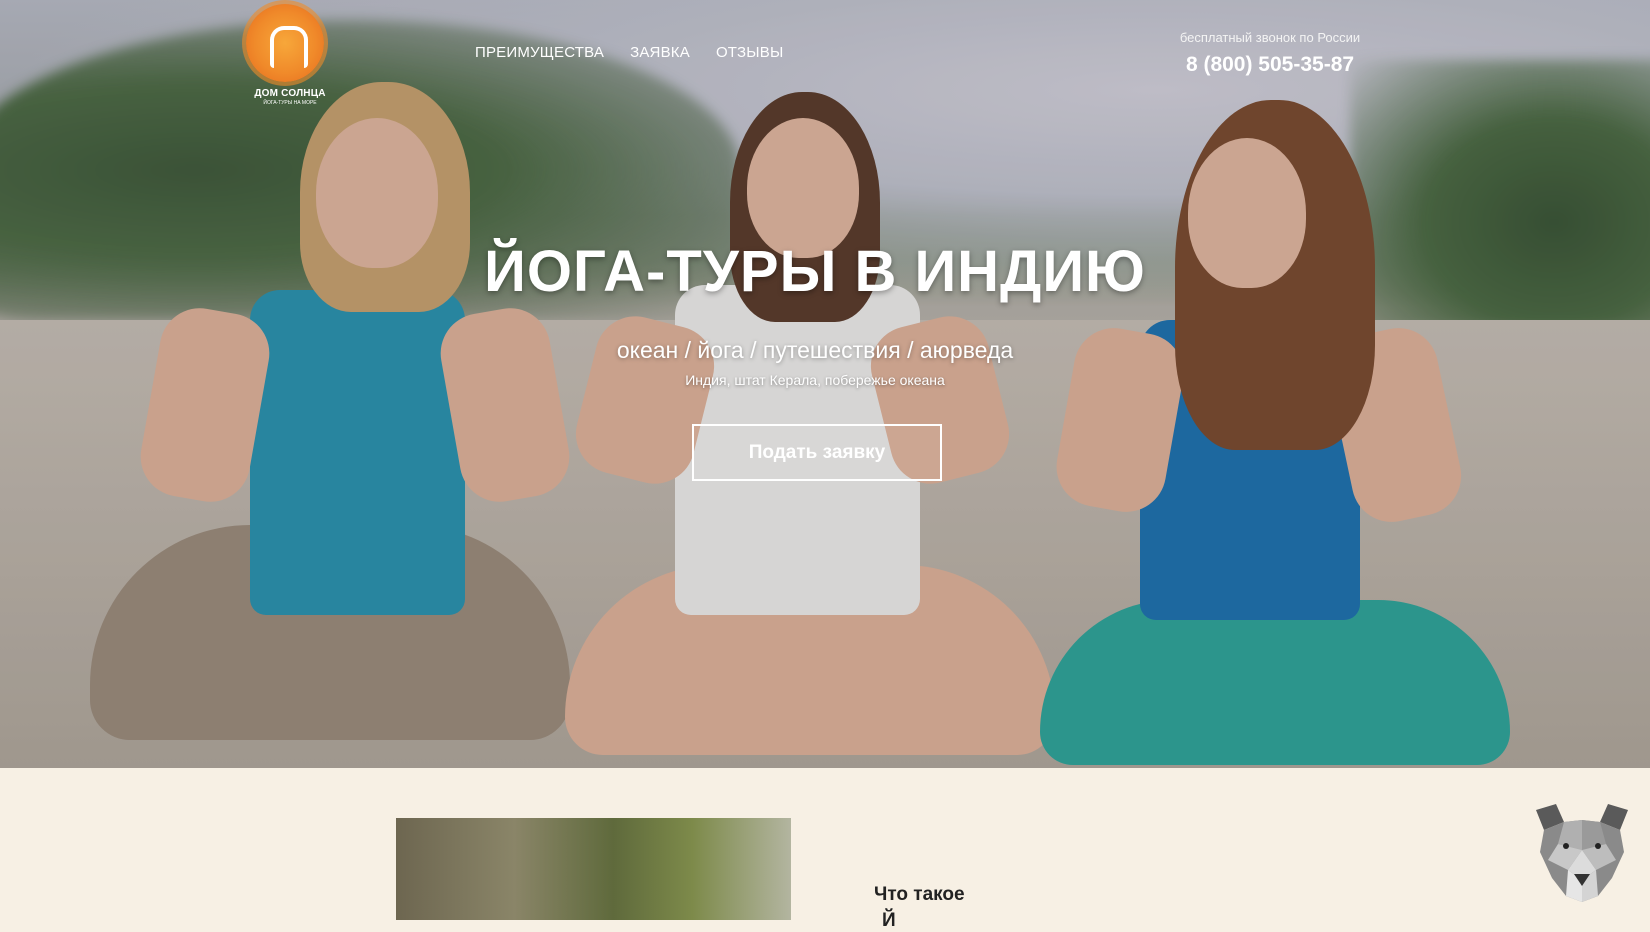  Describe the element at coordinates (1582, 852) in the screenshot. I see `bear-icon` at that location.